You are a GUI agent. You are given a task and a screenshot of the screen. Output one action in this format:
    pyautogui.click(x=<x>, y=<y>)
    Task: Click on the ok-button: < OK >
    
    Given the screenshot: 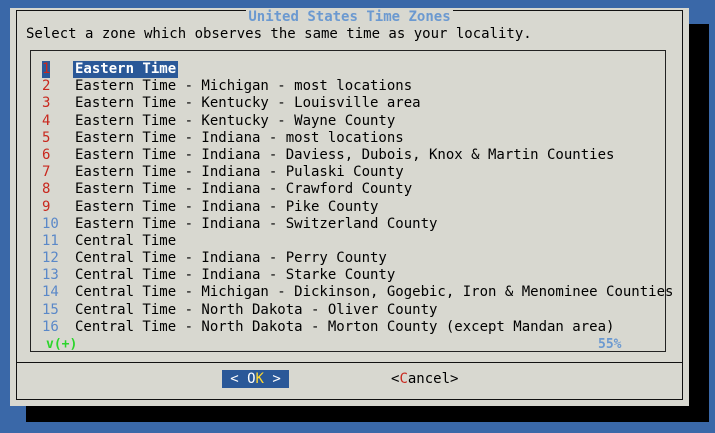 What is the action you would take?
    pyautogui.click(x=255, y=379)
    